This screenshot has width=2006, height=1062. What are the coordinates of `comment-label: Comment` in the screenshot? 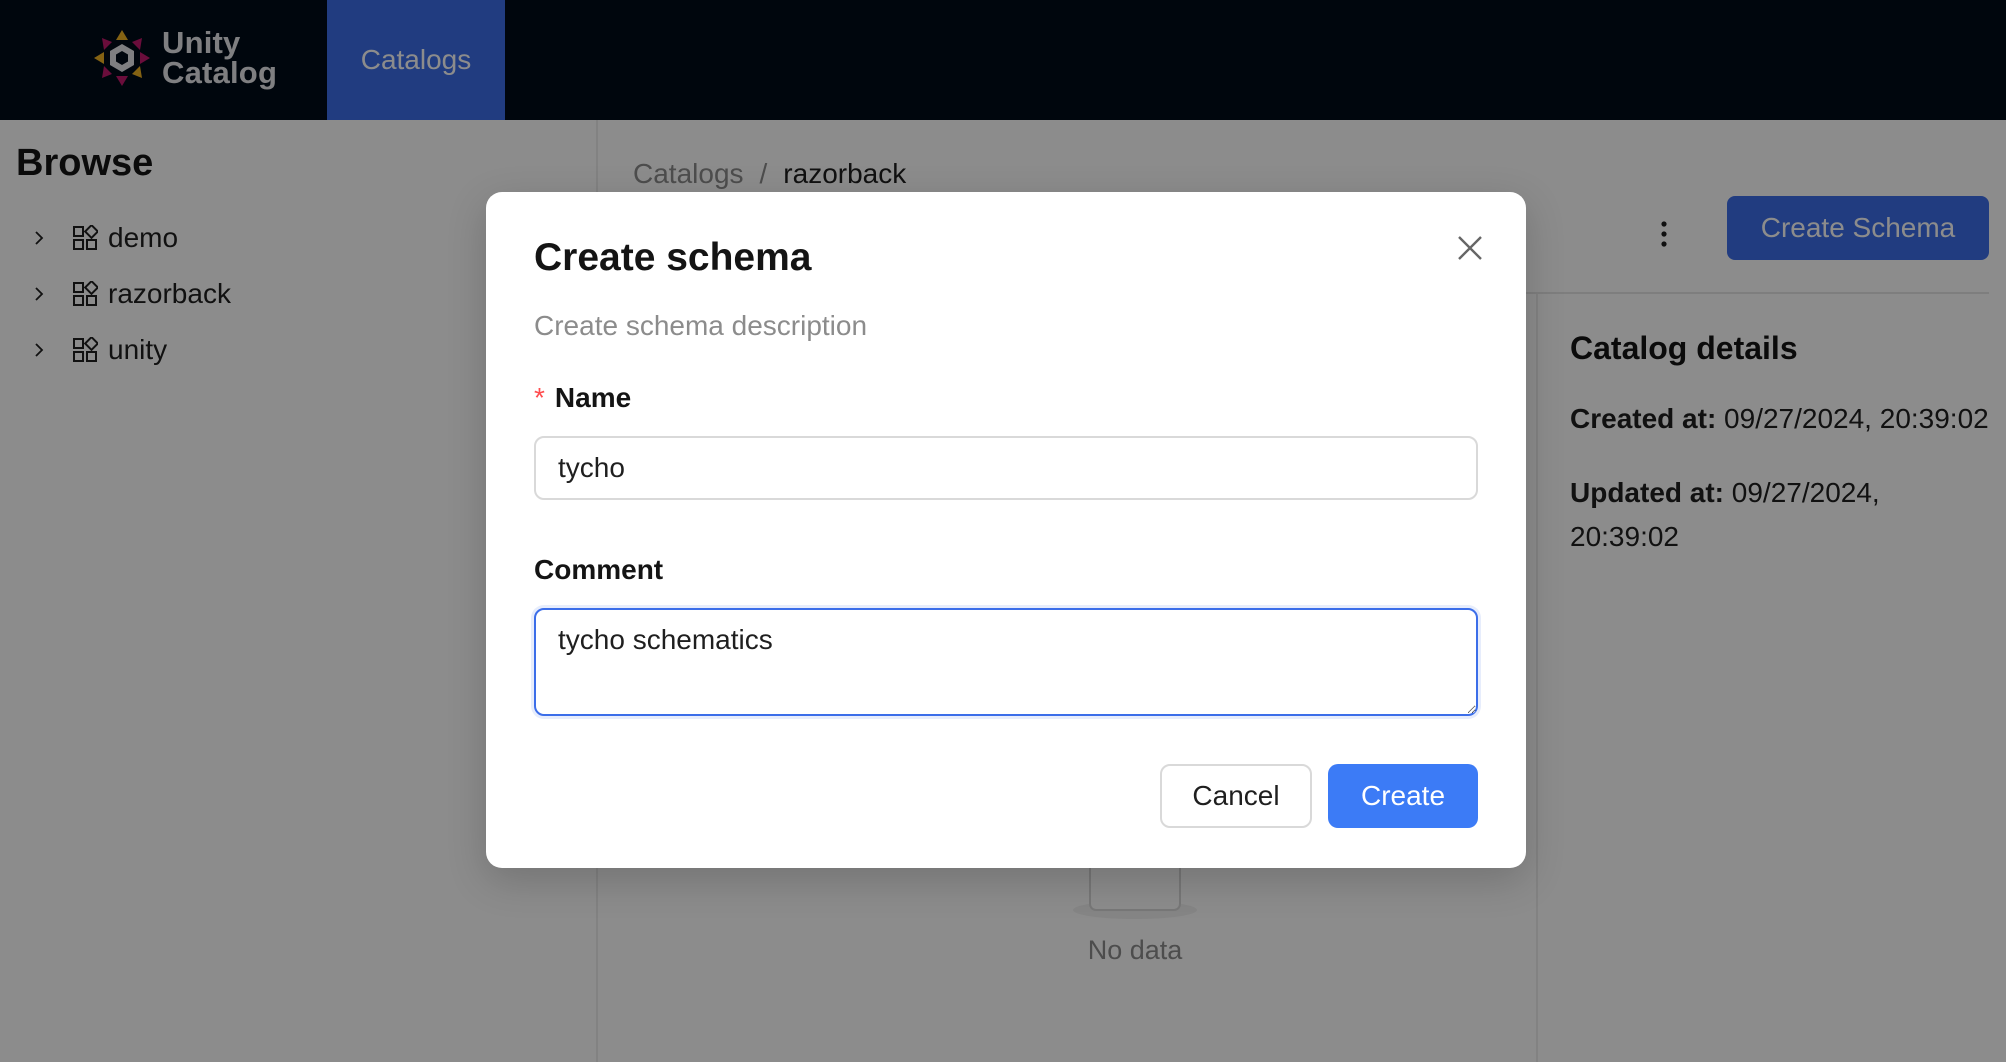 It's located at (599, 569).